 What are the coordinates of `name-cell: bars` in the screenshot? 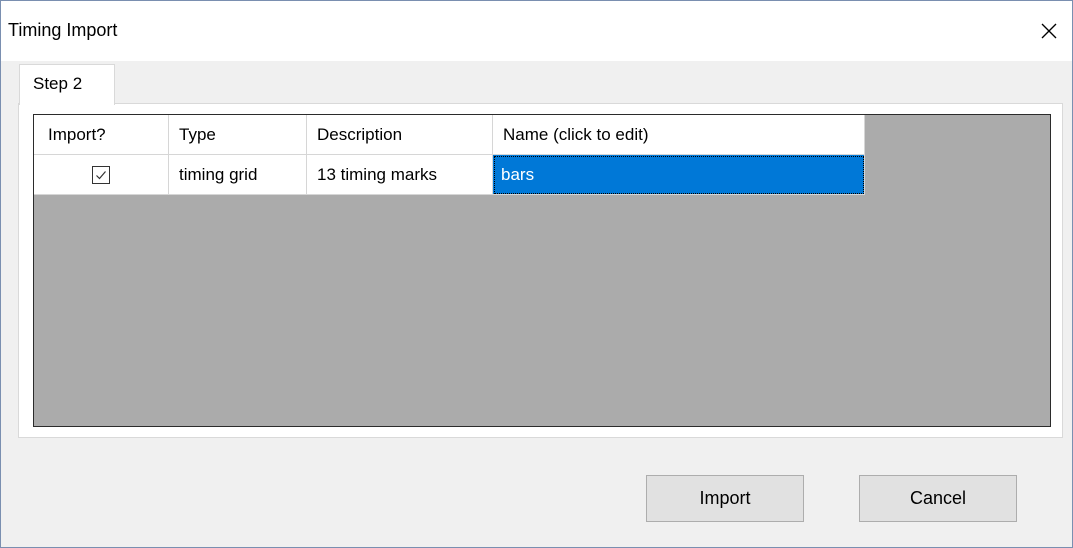 It's located at (679, 175).